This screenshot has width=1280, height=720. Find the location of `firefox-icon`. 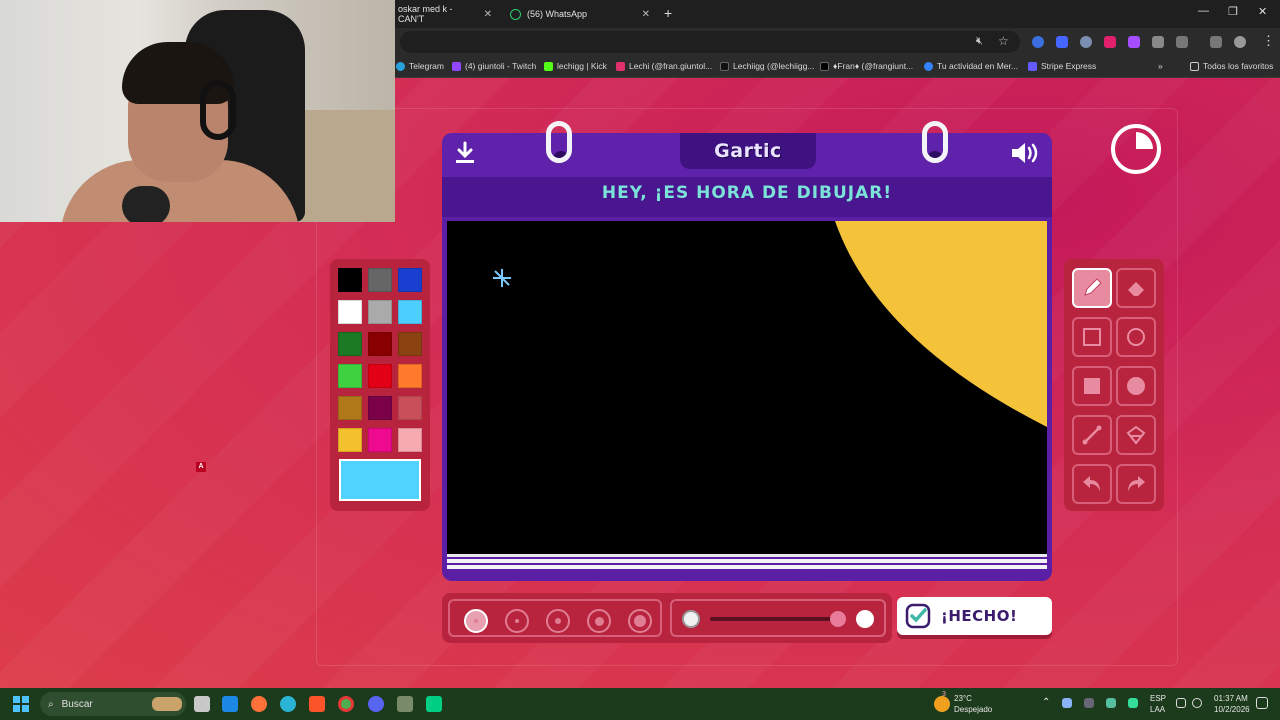

firefox-icon is located at coordinates (259, 704).